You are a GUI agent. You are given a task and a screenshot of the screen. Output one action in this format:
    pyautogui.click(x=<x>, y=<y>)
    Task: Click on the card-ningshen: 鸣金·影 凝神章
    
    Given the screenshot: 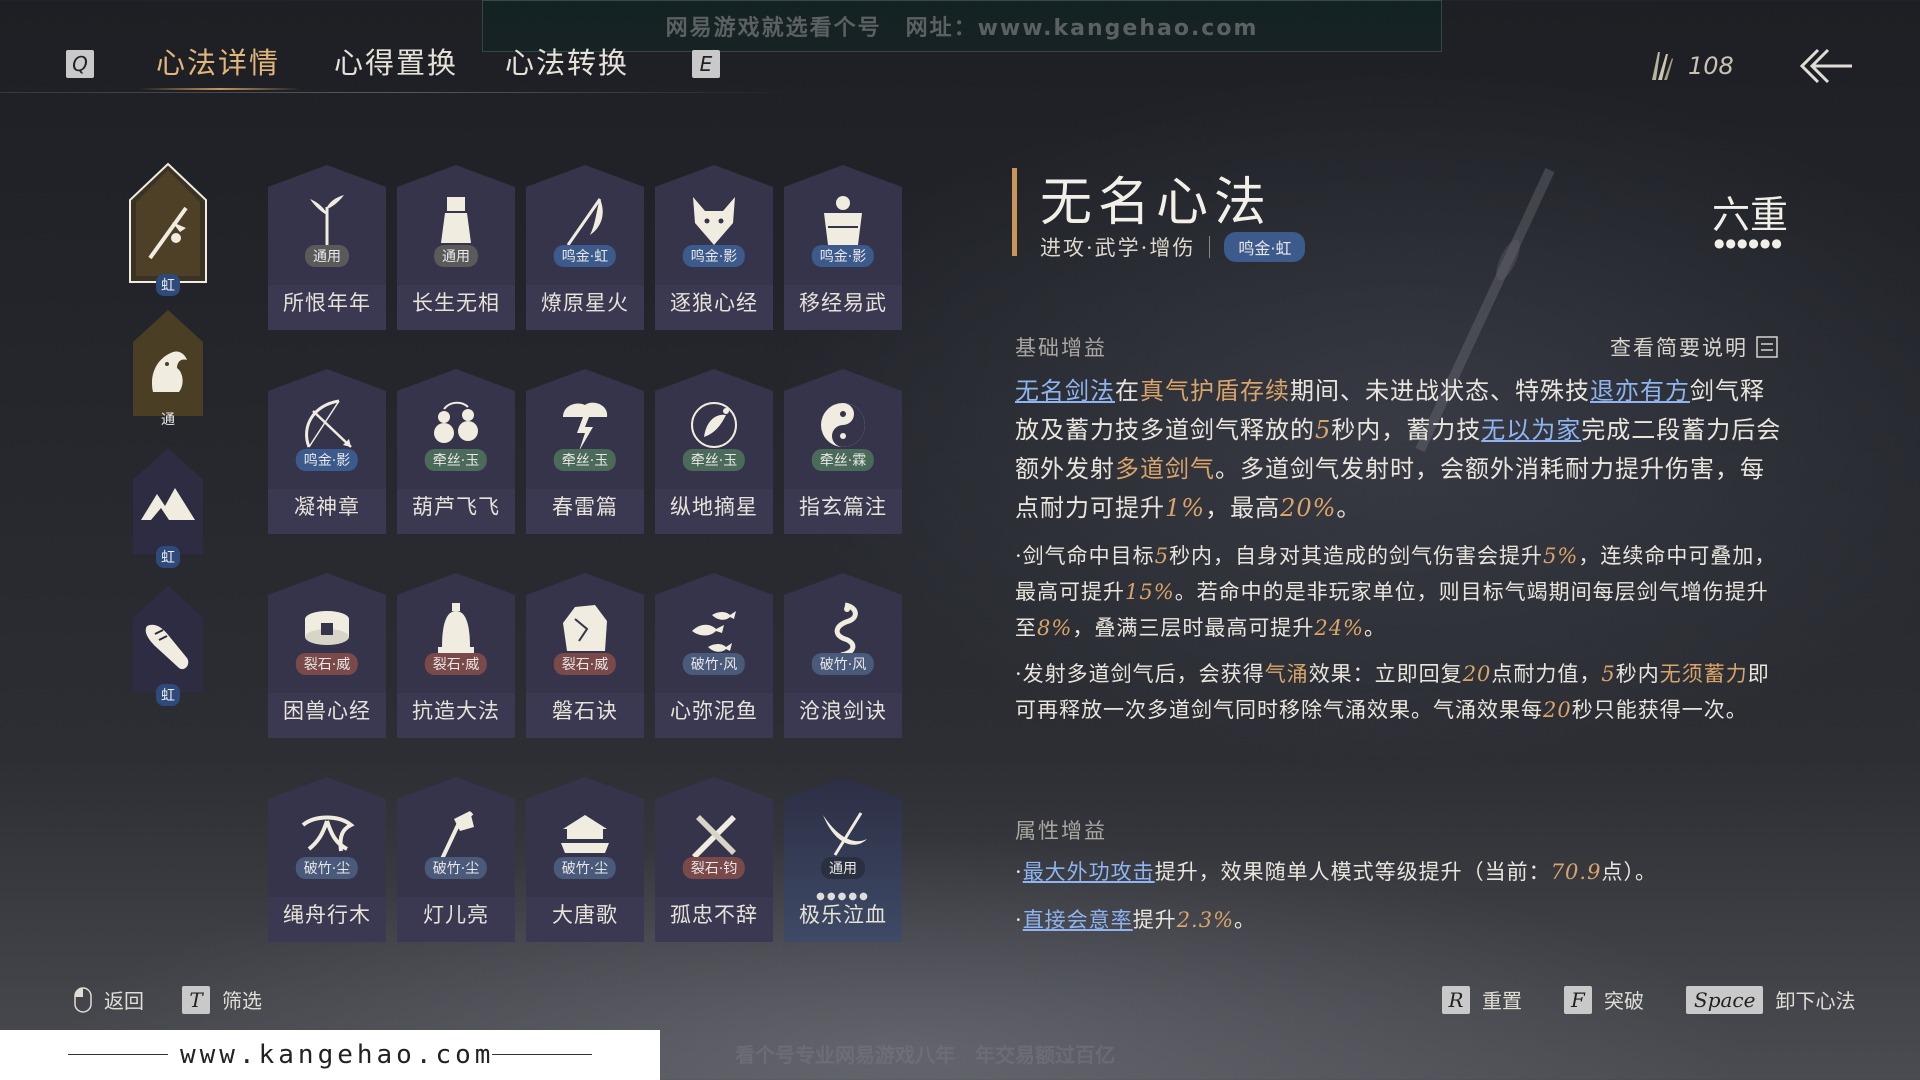 What is the action you would take?
    pyautogui.click(x=327, y=451)
    